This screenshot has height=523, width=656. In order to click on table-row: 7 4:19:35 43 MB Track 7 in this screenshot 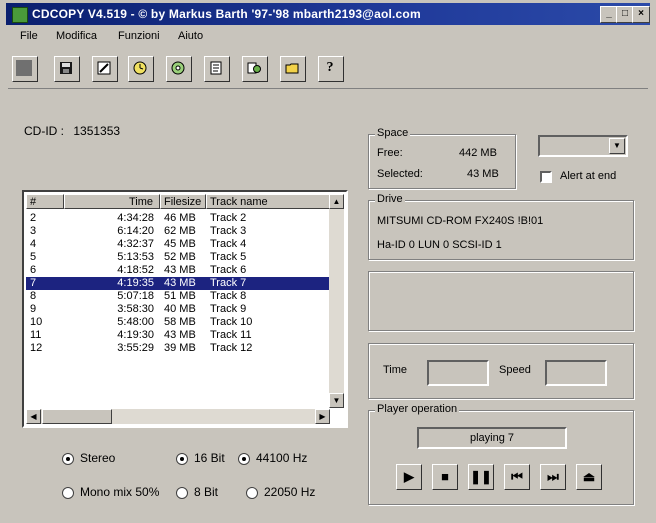, I will do `click(178, 283)`.